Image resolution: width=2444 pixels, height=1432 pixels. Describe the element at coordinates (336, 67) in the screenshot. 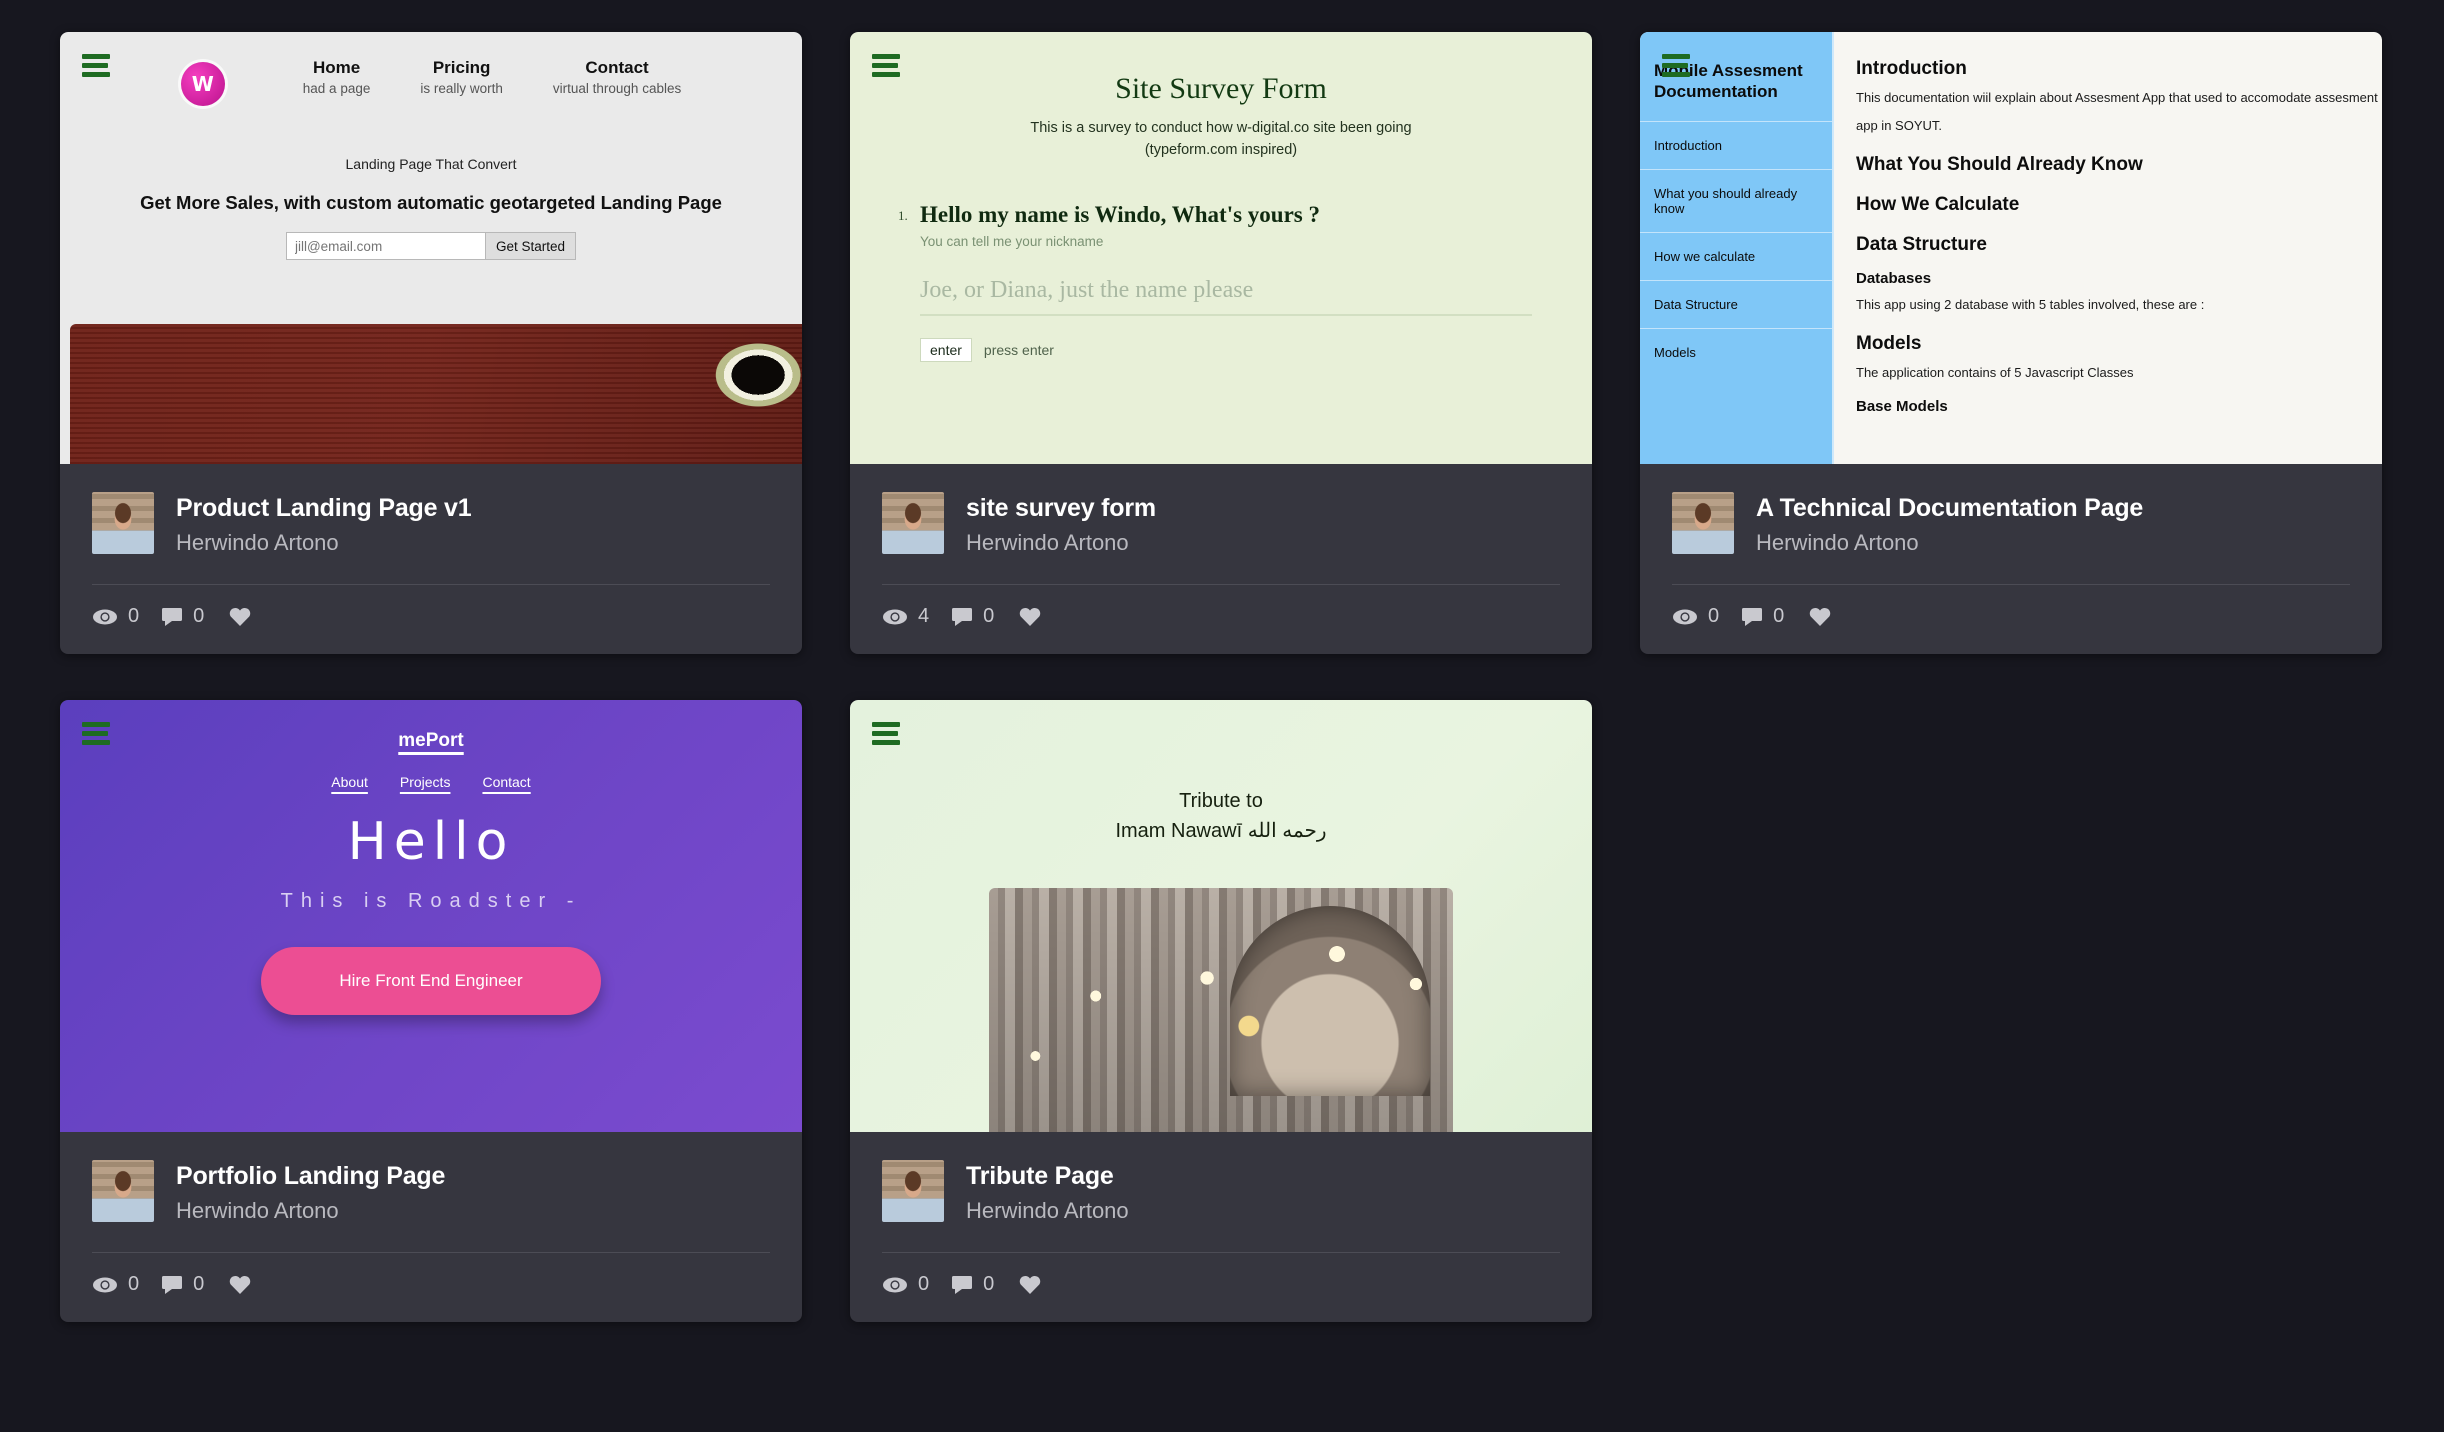

I see `nav-item-home-label: Home` at that location.